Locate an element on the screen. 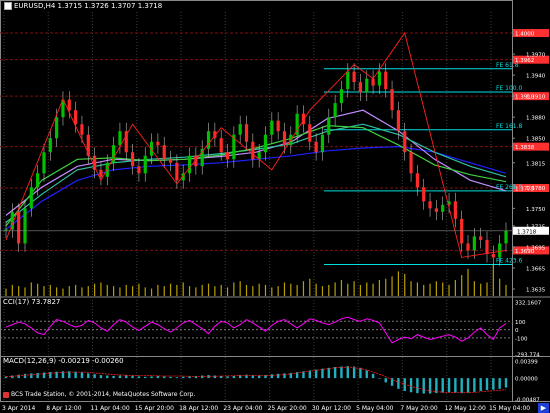 The width and height of the screenshot is (550, 413). macd-axis-label: 0.00000 is located at coordinates (526, 380).